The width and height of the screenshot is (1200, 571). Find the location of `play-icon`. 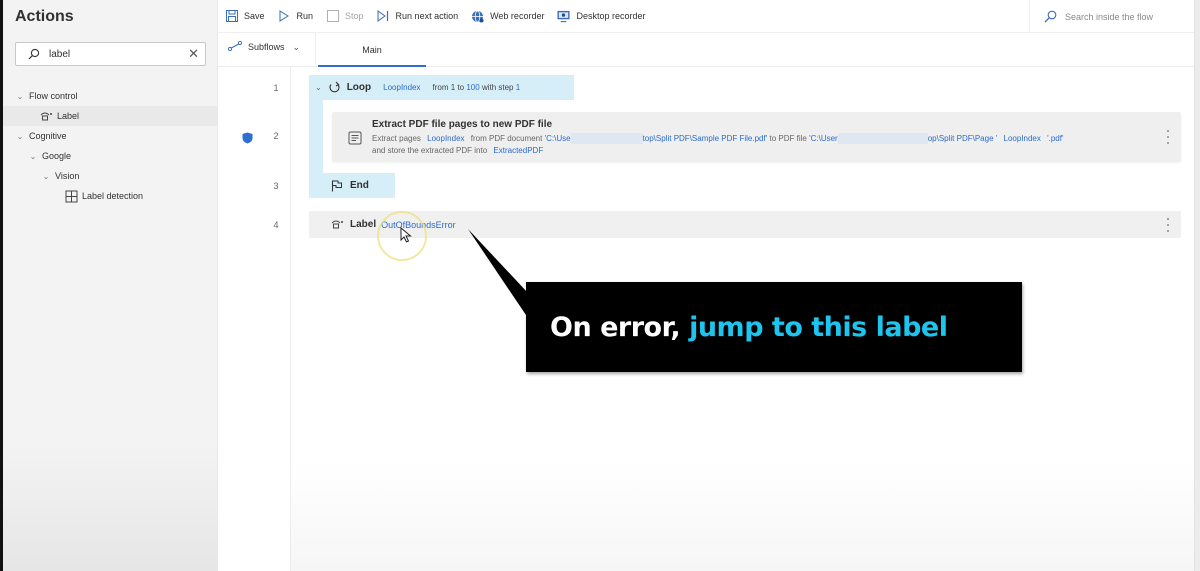

play-icon is located at coordinates (284, 16).